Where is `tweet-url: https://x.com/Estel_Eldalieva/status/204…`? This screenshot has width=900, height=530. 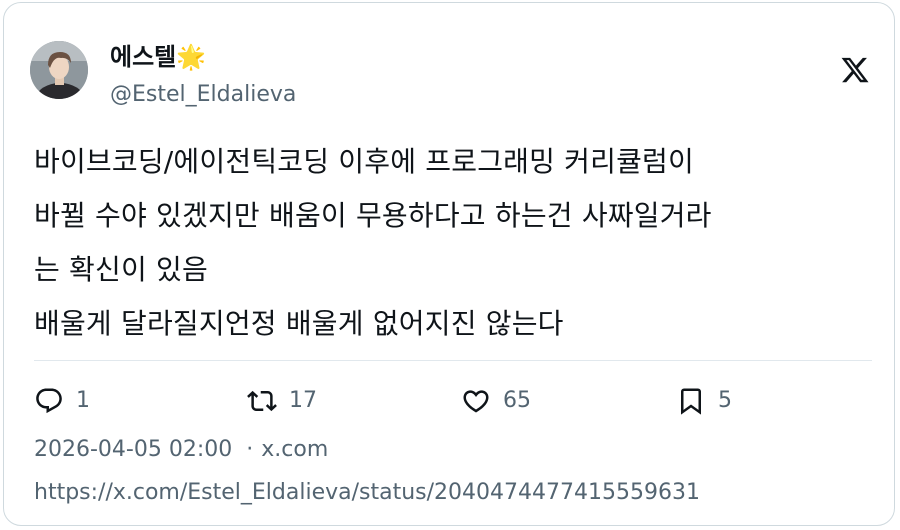 tweet-url: https://x.com/Estel_Eldalieva/status/204… is located at coordinates (367, 493).